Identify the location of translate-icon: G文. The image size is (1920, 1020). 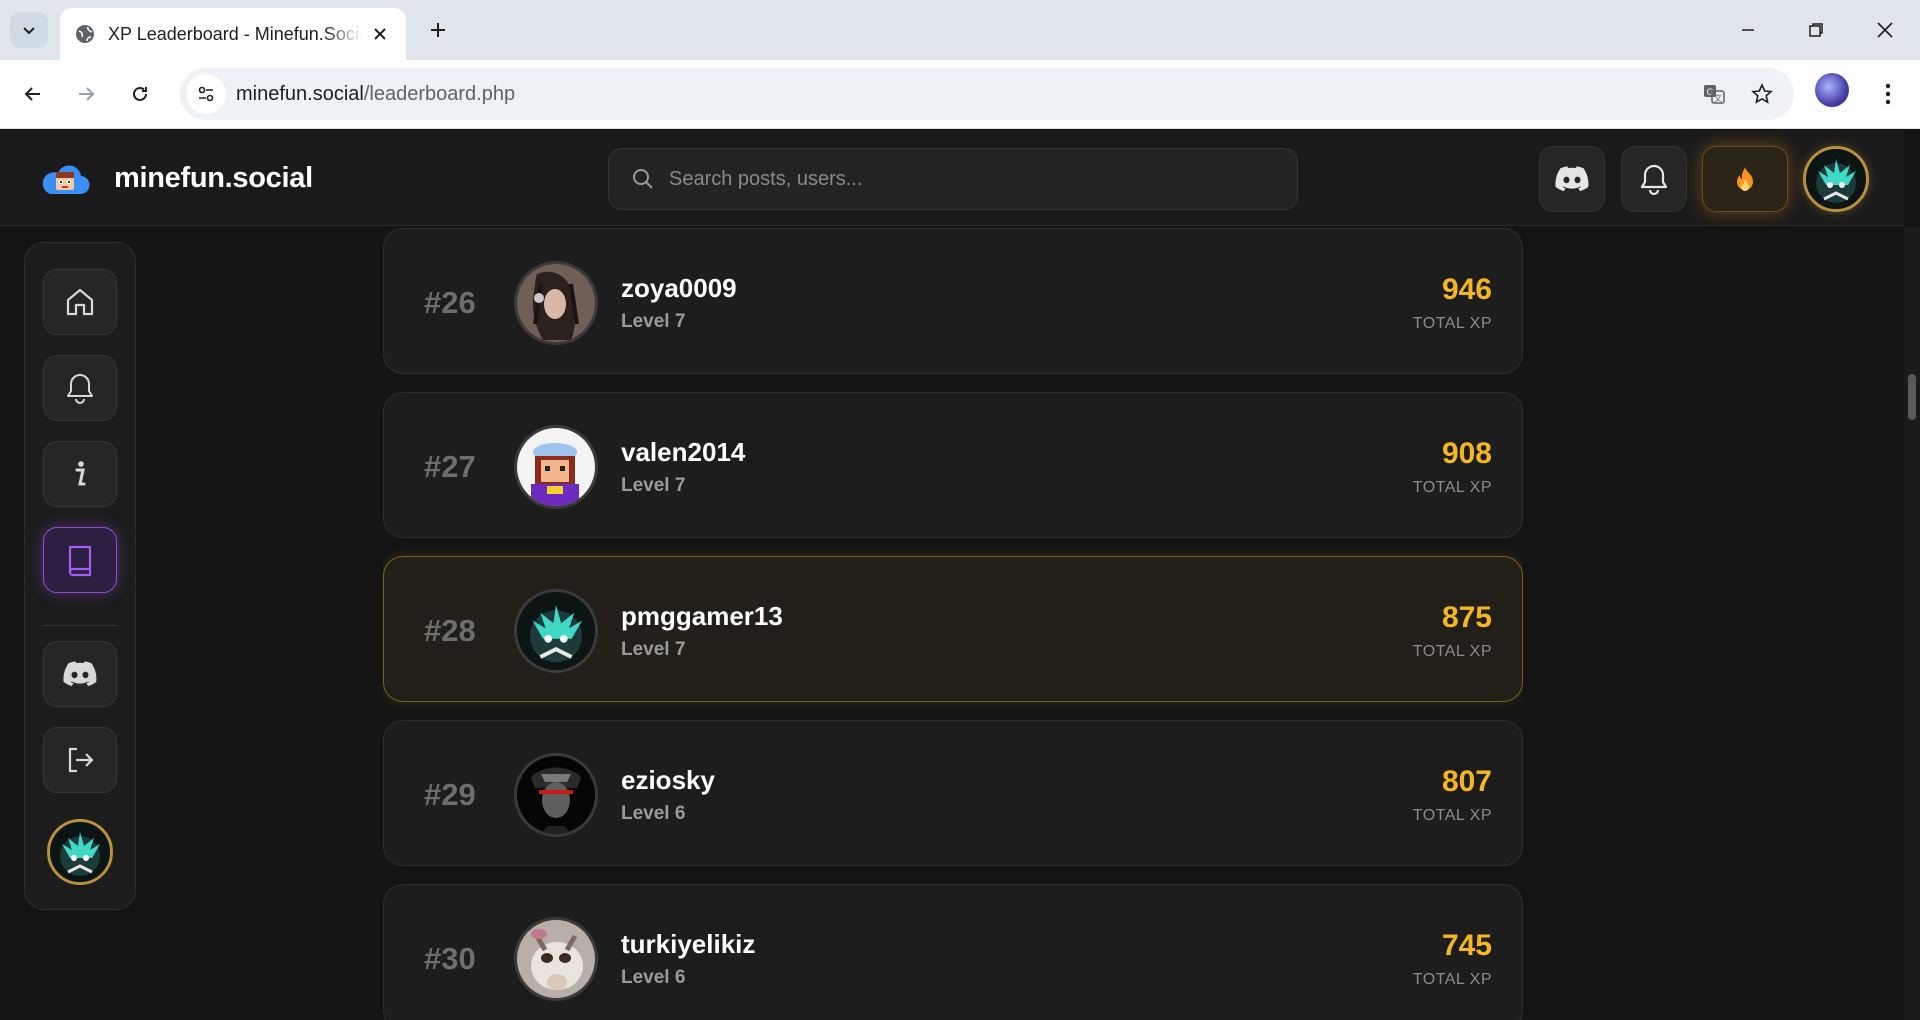
(1714, 94).